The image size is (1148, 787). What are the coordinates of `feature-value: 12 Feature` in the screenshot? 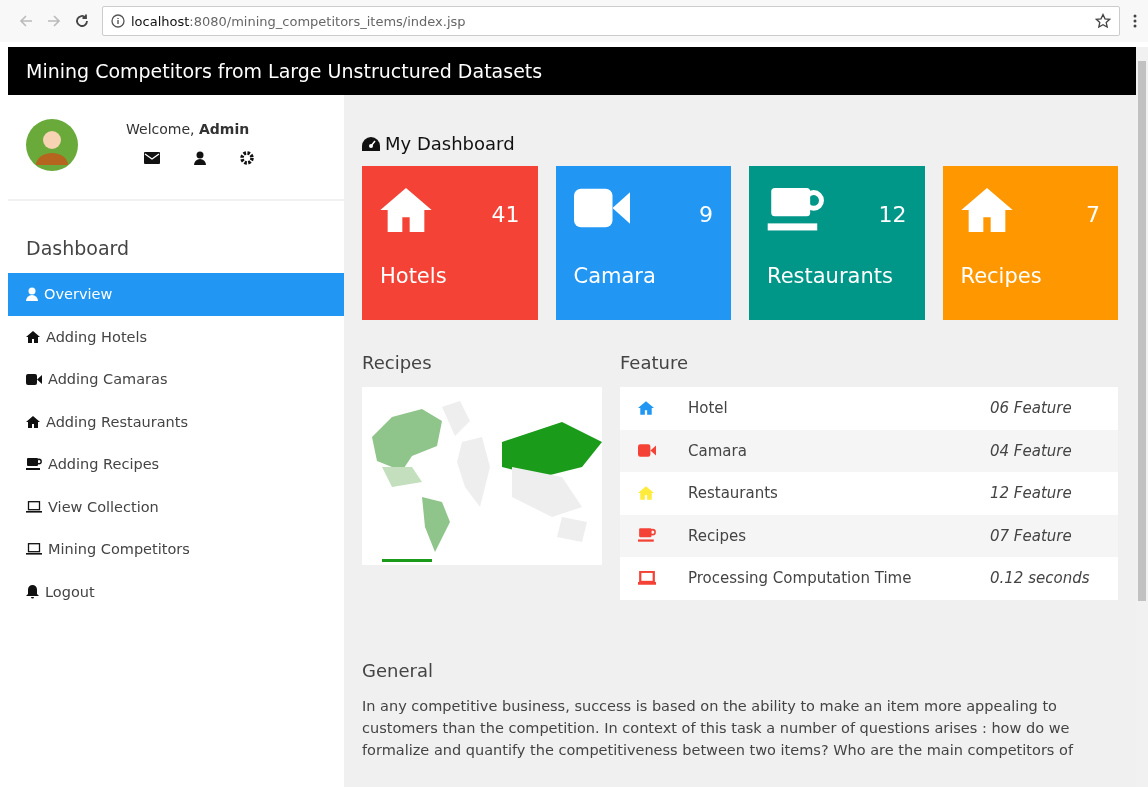 It's located at (1031, 493).